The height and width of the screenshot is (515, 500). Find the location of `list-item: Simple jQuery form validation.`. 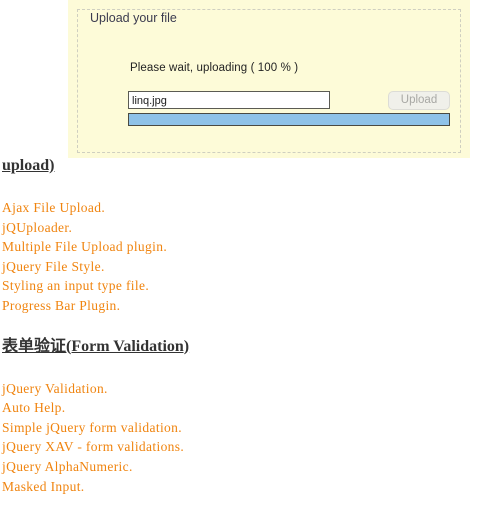

list-item: Simple jQuery form validation. is located at coordinates (250, 428).